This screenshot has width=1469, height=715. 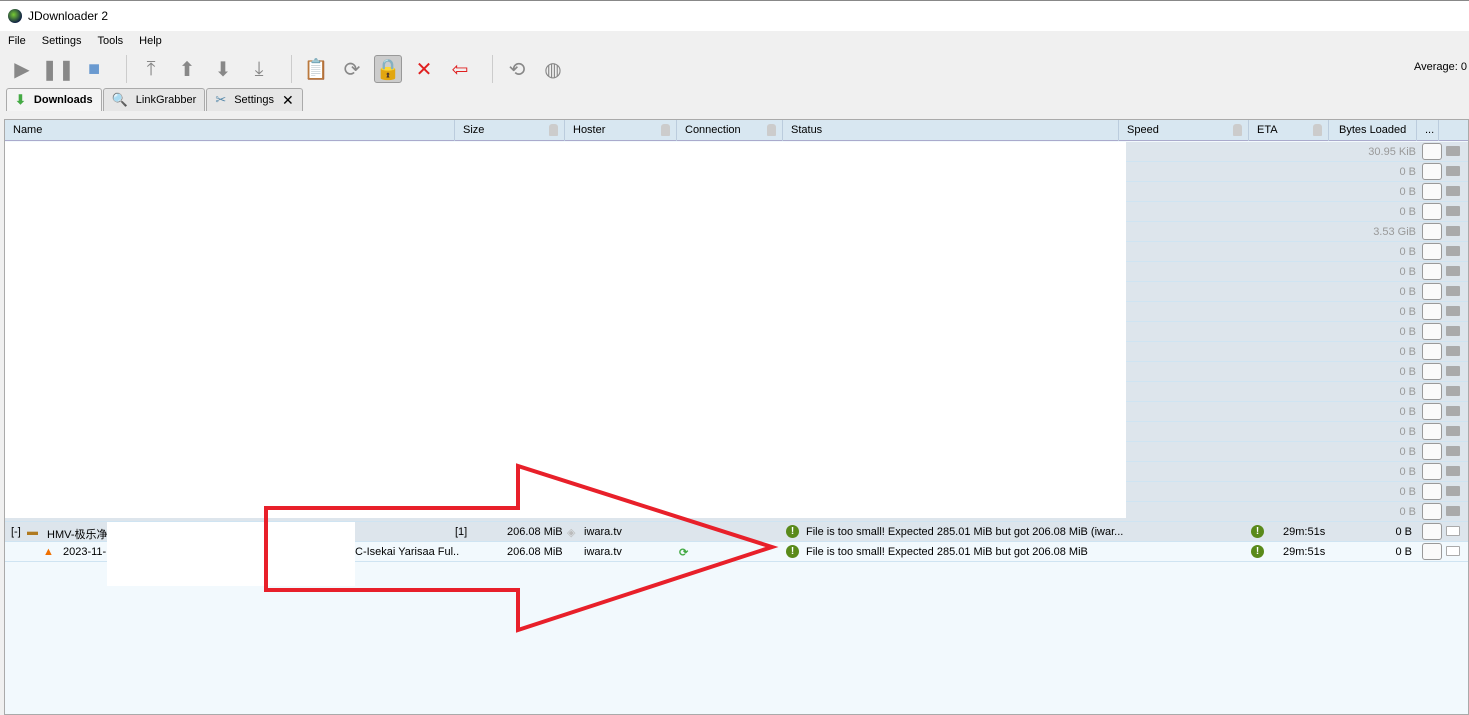 What do you see at coordinates (460, 69) in the screenshot?
I see `shutdown-icon: ⇦` at bounding box center [460, 69].